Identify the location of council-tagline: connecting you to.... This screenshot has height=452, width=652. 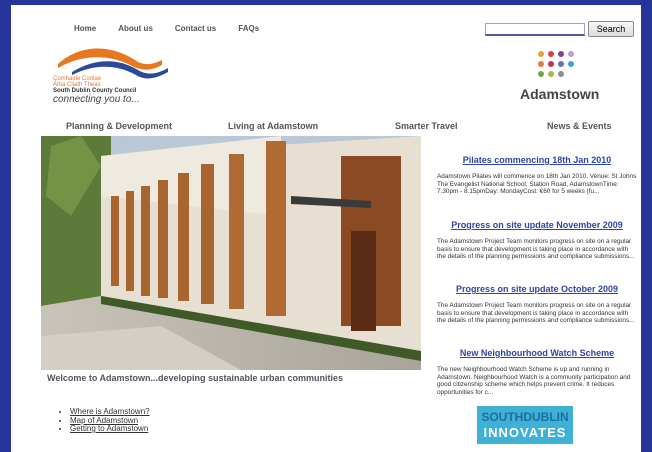
(96, 99).